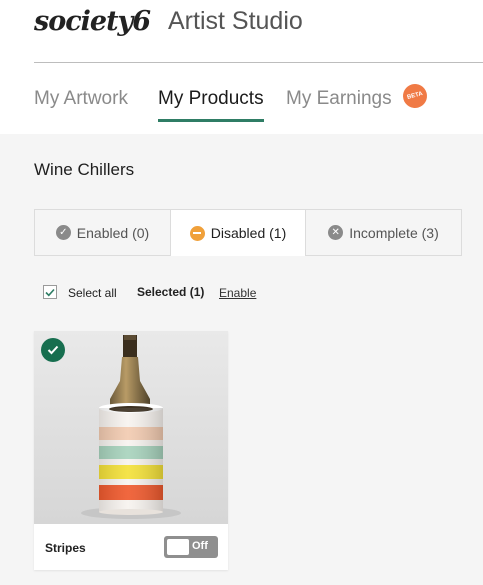 The width and height of the screenshot is (483, 585). I want to click on tab-label: My Earnings, so click(339, 98).